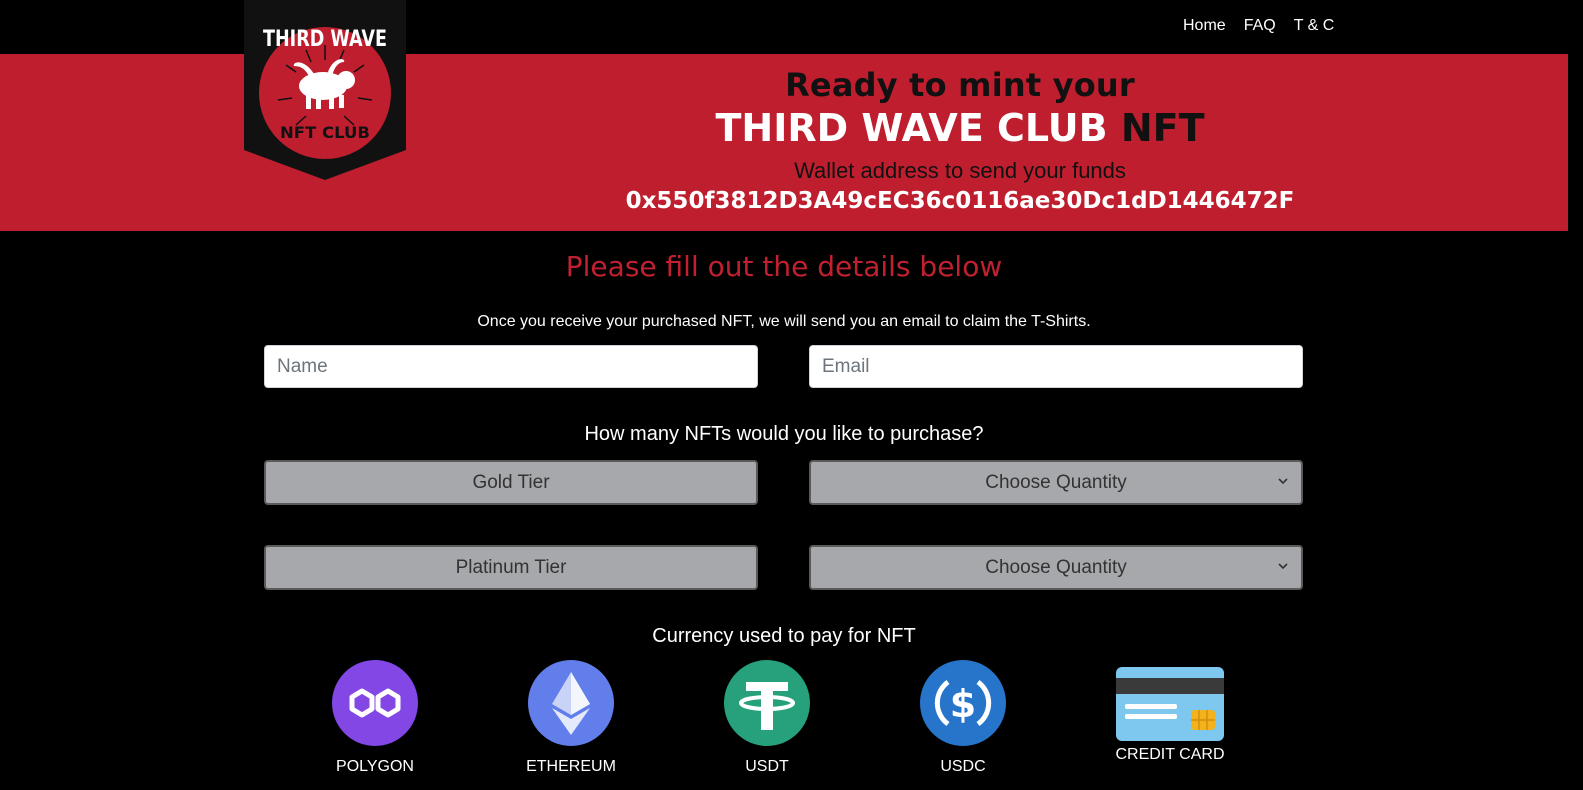  Describe the element at coordinates (767, 703) in the screenshot. I see `tether-icon` at that location.